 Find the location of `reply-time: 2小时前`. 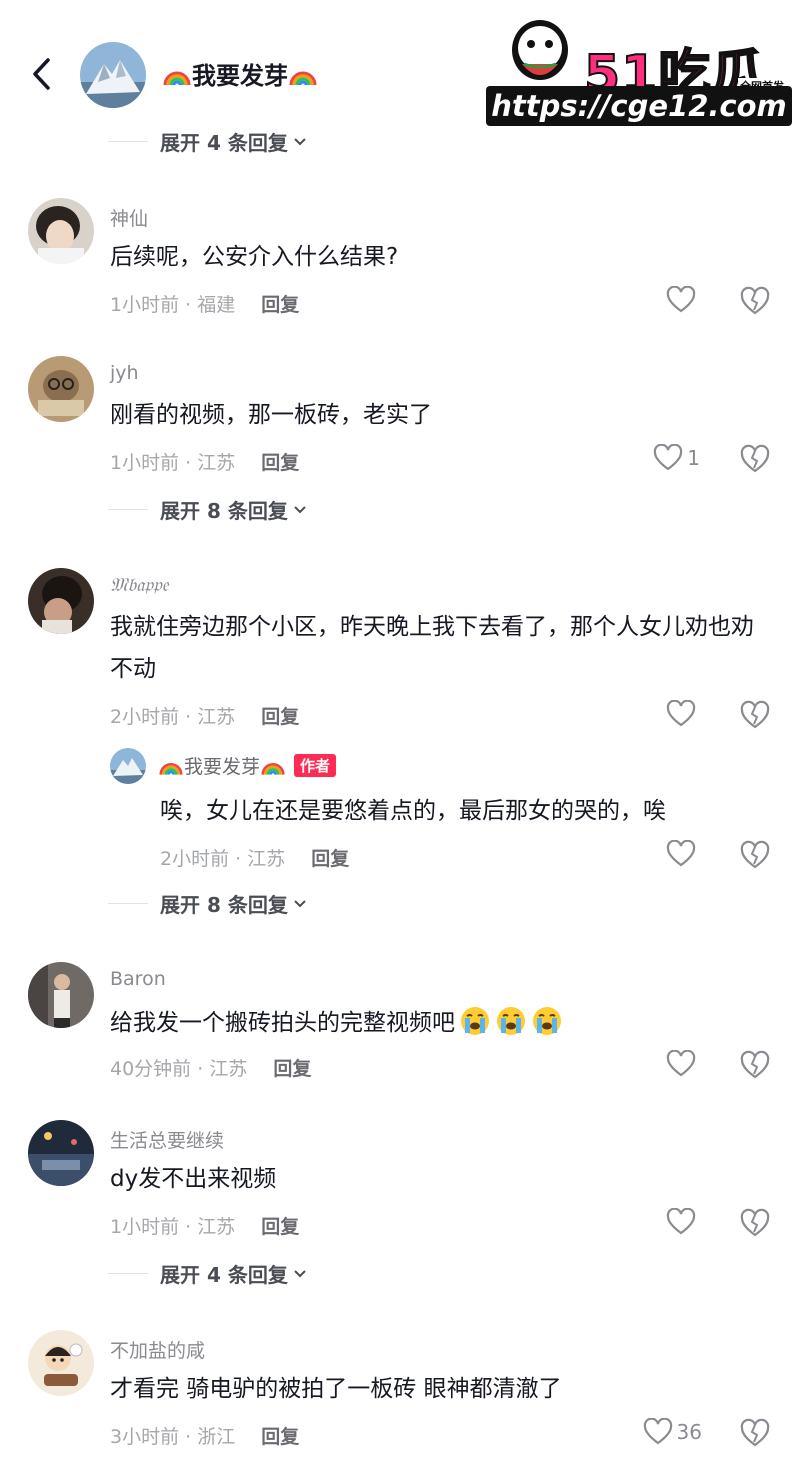

reply-time: 2小时前 is located at coordinates (195, 859).